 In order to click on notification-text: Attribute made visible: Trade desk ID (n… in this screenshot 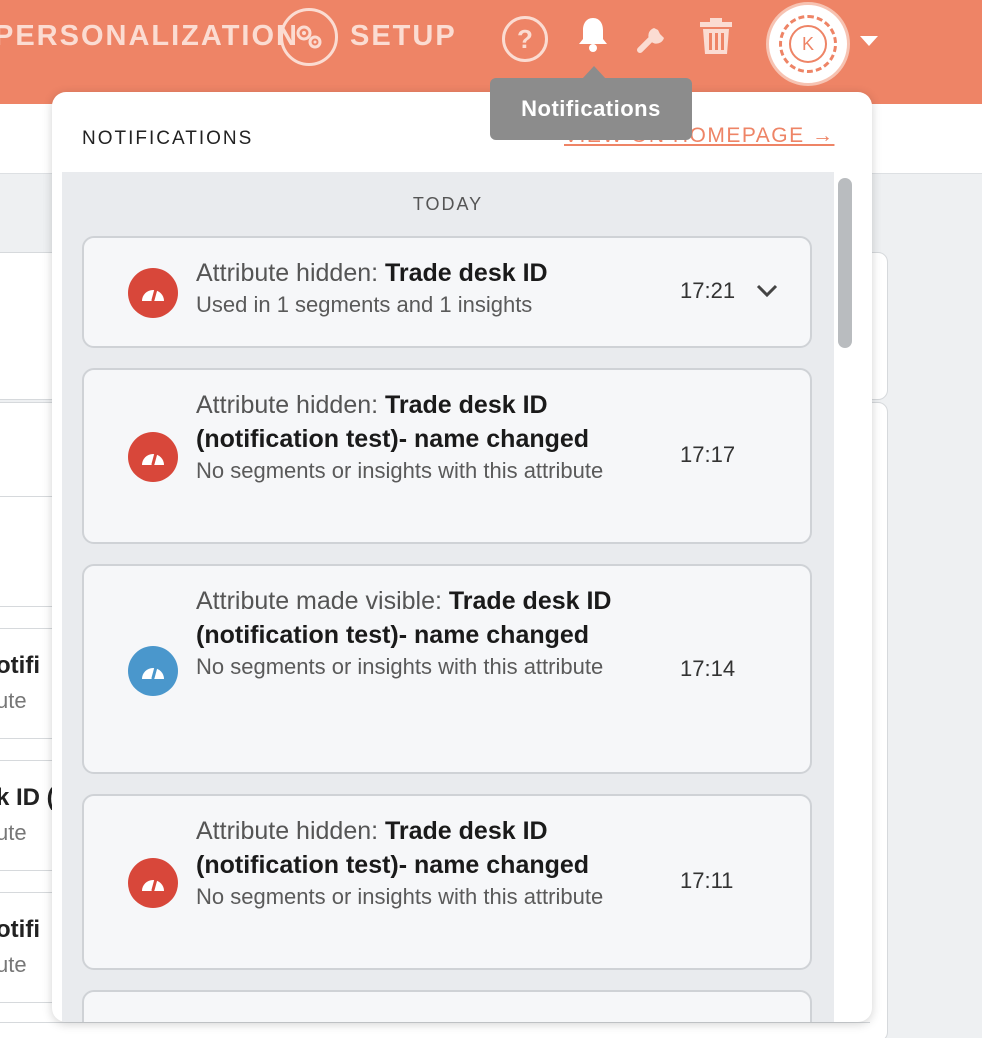, I will do `click(426, 633)`.